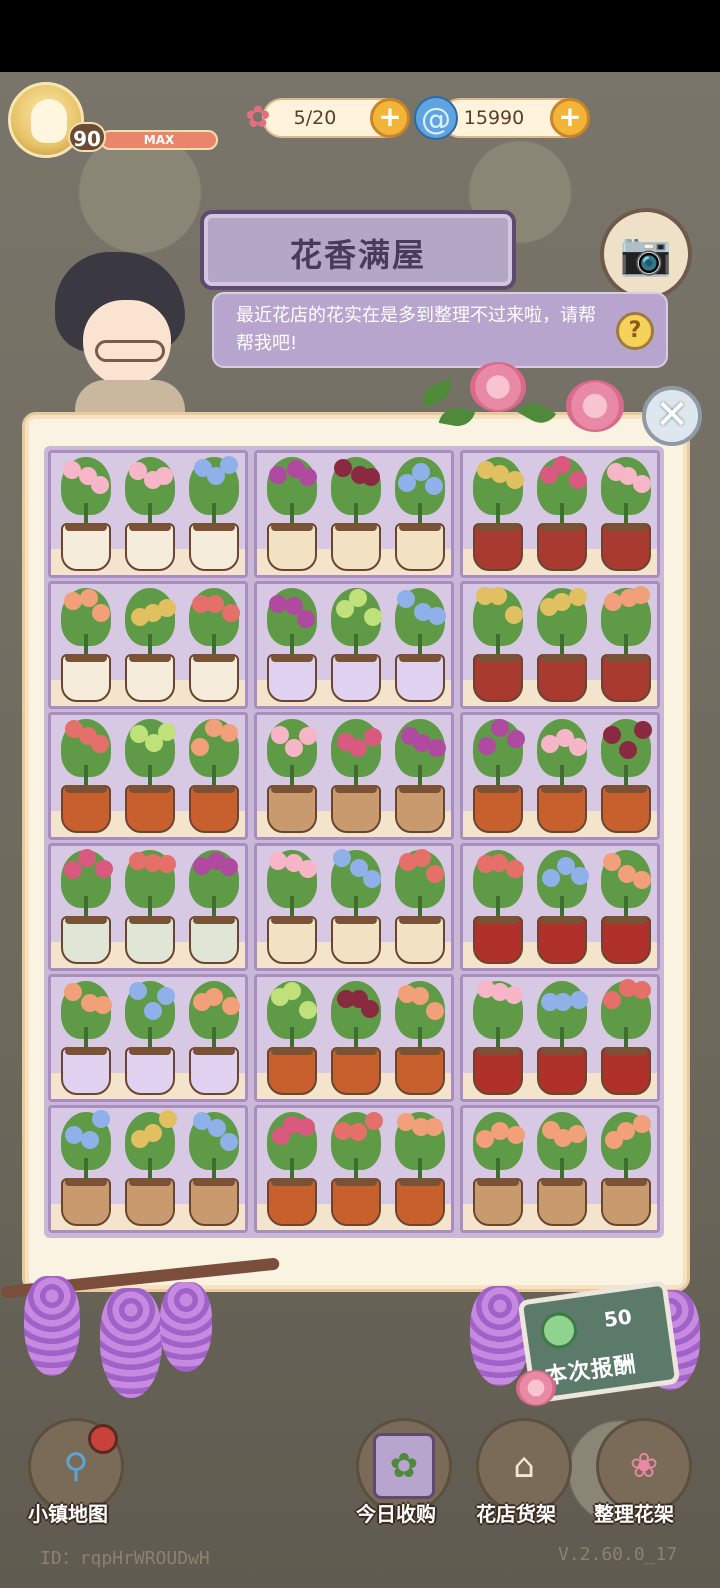 This screenshot has height=1588, width=720. I want to click on purchase-board-icon: ✿, so click(404, 1466).